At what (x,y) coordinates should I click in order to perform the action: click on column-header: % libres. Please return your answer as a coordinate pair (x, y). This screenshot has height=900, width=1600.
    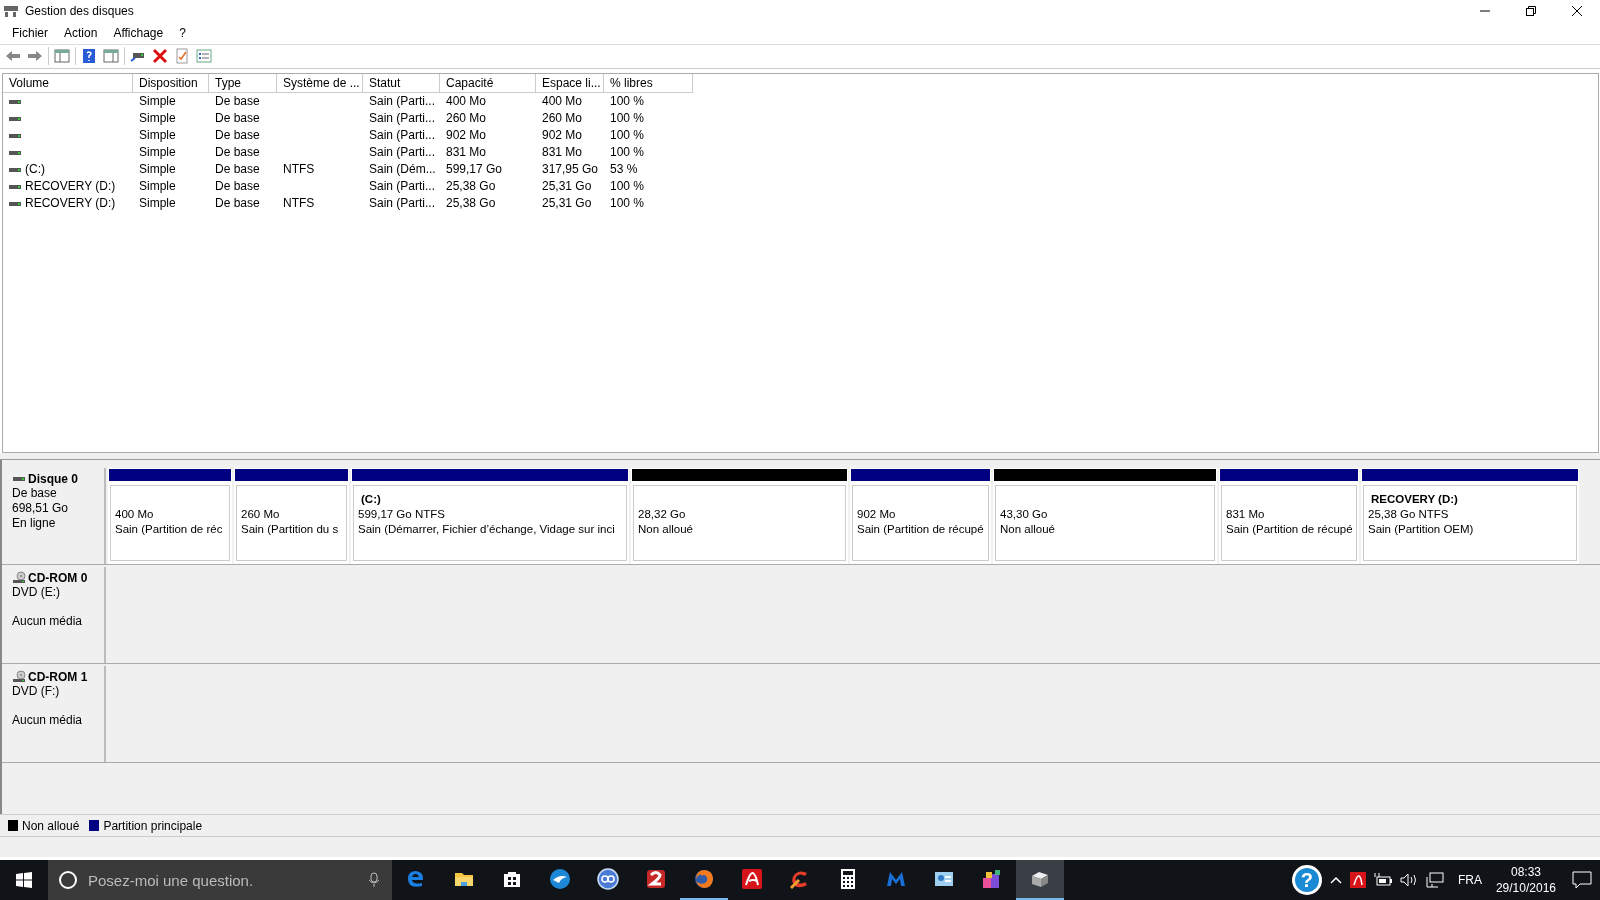
    Looking at the image, I should click on (648, 84).